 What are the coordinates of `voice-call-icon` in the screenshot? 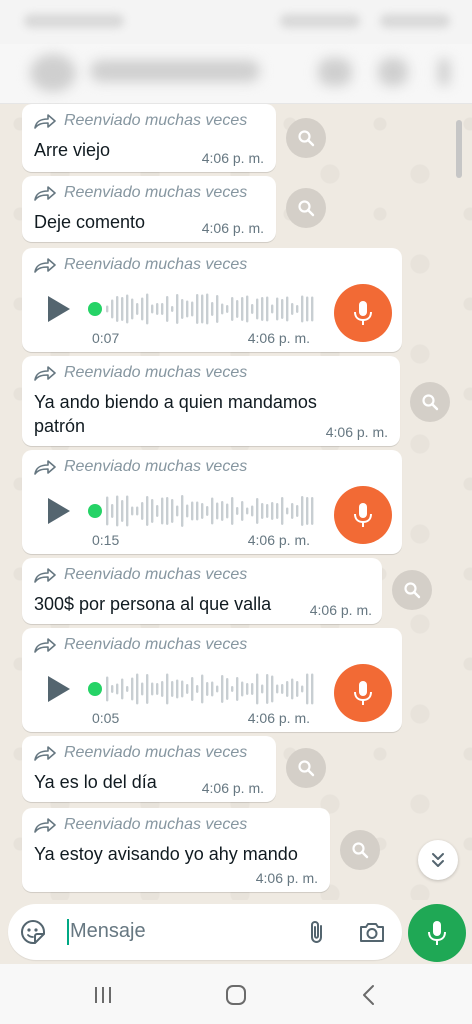 It's located at (393, 72).